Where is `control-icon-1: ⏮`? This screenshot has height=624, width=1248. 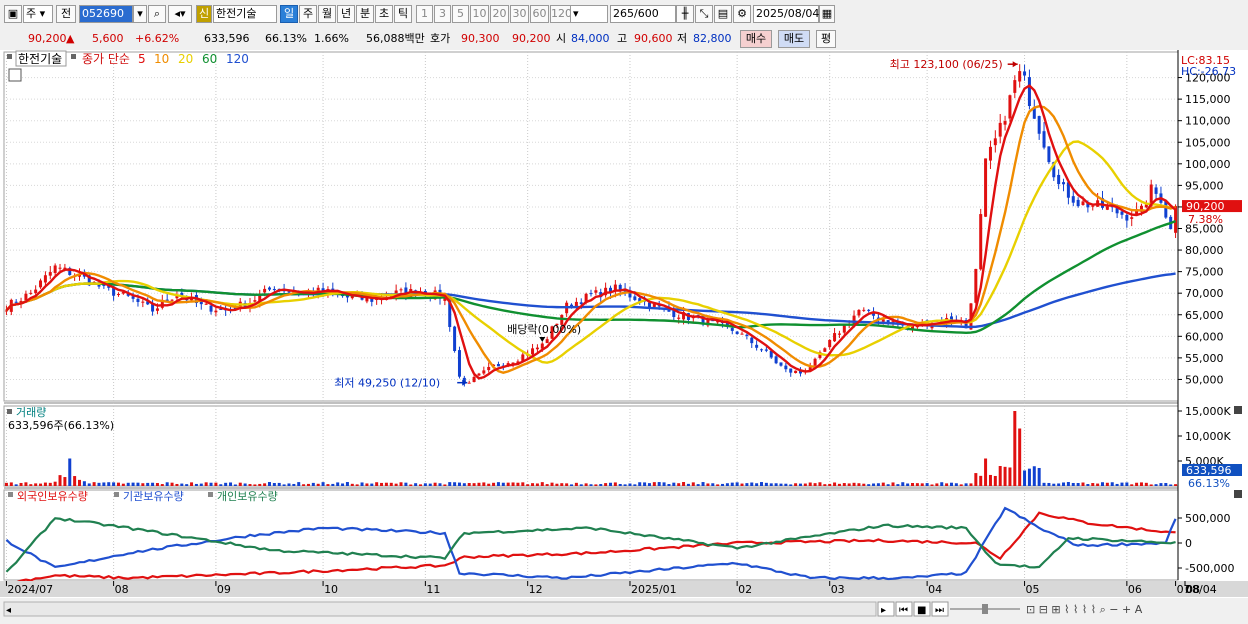
control-icon-1: ⏮ is located at coordinates (903, 610).